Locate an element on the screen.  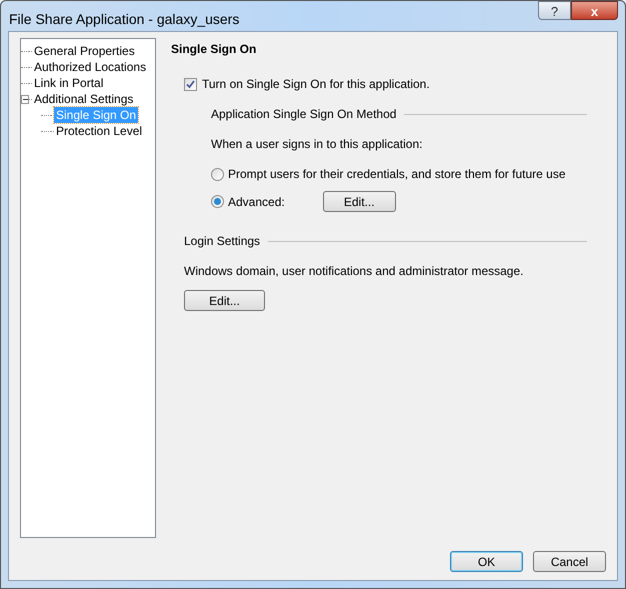
tree-item: Additional Settings is located at coordinates (84, 99).